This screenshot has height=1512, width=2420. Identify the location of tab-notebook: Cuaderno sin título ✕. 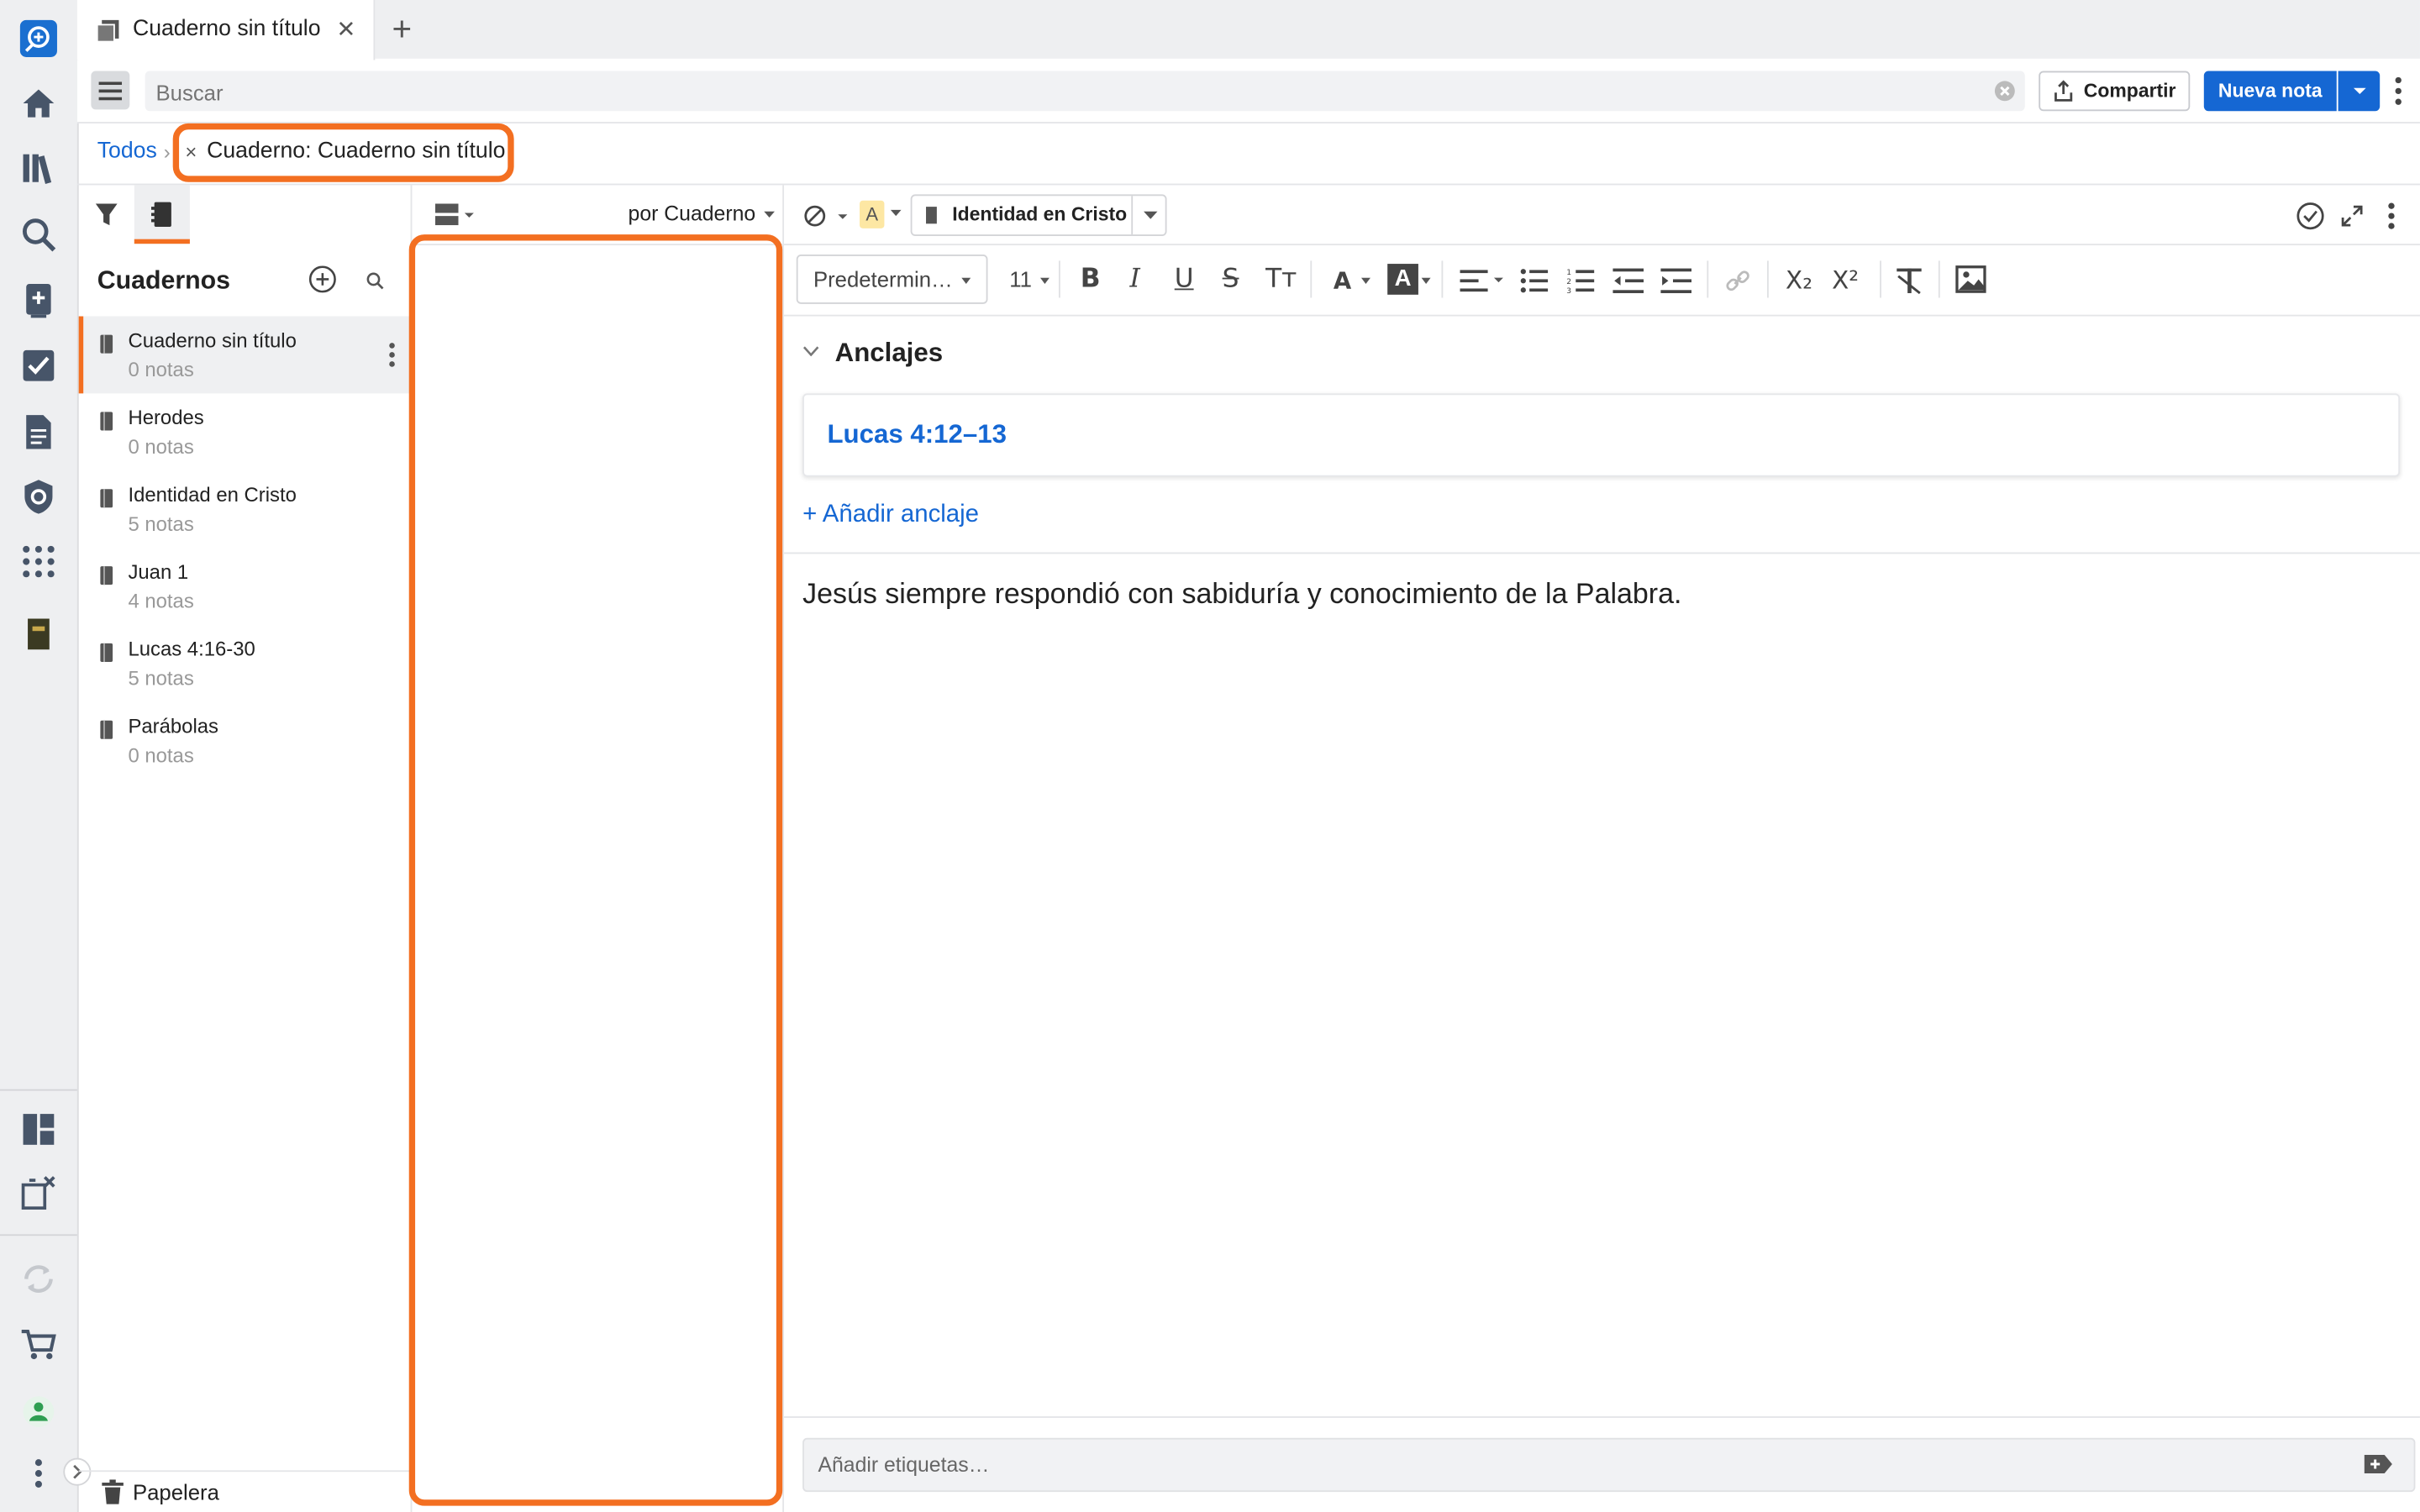
(226, 30).